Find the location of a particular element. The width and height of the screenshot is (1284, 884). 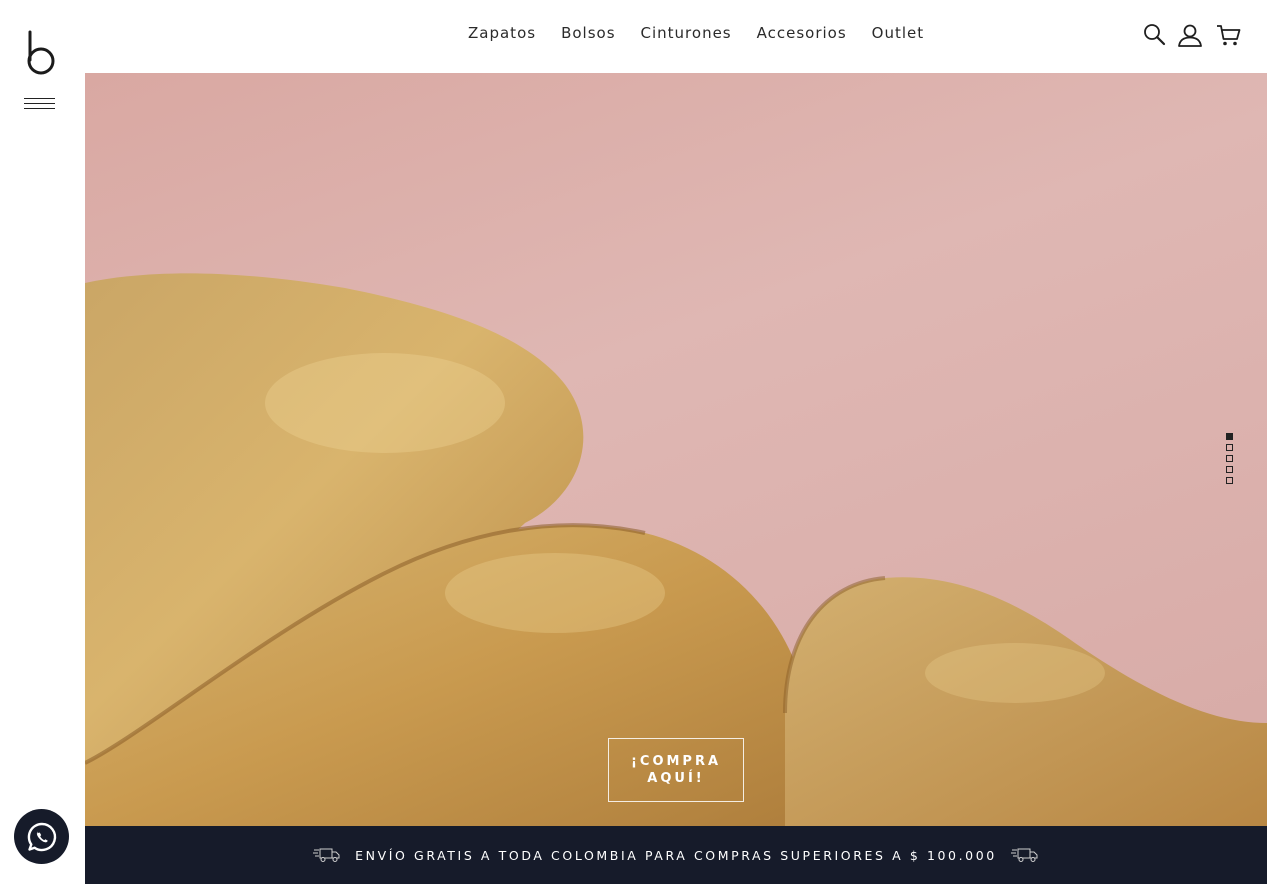

shop-now-button: ¡COMPRA AQUÍ! is located at coordinates (676, 770).